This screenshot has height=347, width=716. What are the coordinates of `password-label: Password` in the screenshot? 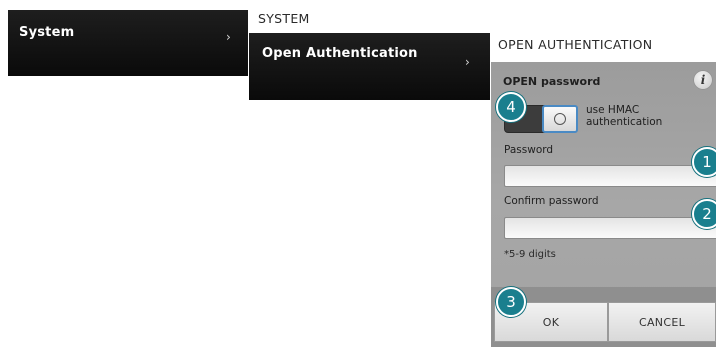 It's located at (529, 150).